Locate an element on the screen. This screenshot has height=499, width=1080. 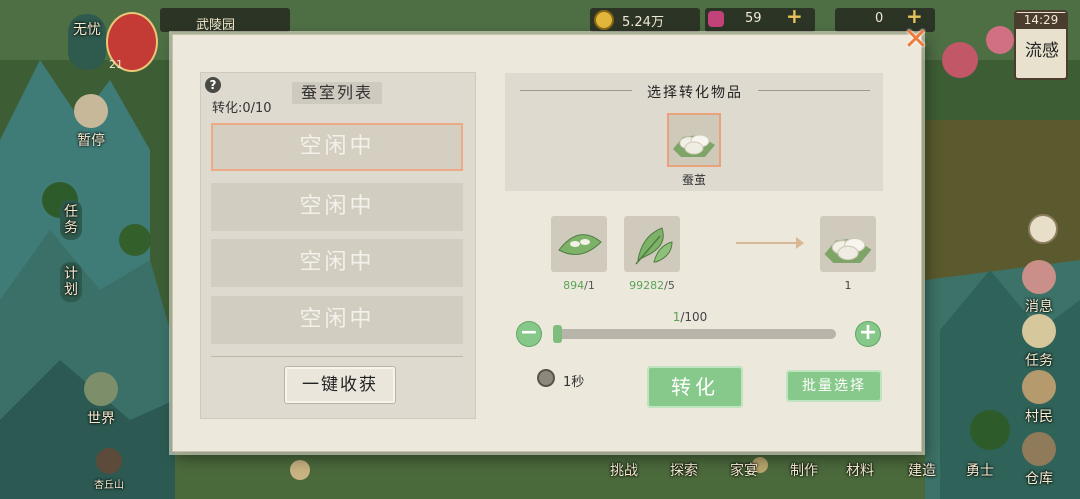
mountain-label: 杏丘山 is located at coordinates (109, 485).